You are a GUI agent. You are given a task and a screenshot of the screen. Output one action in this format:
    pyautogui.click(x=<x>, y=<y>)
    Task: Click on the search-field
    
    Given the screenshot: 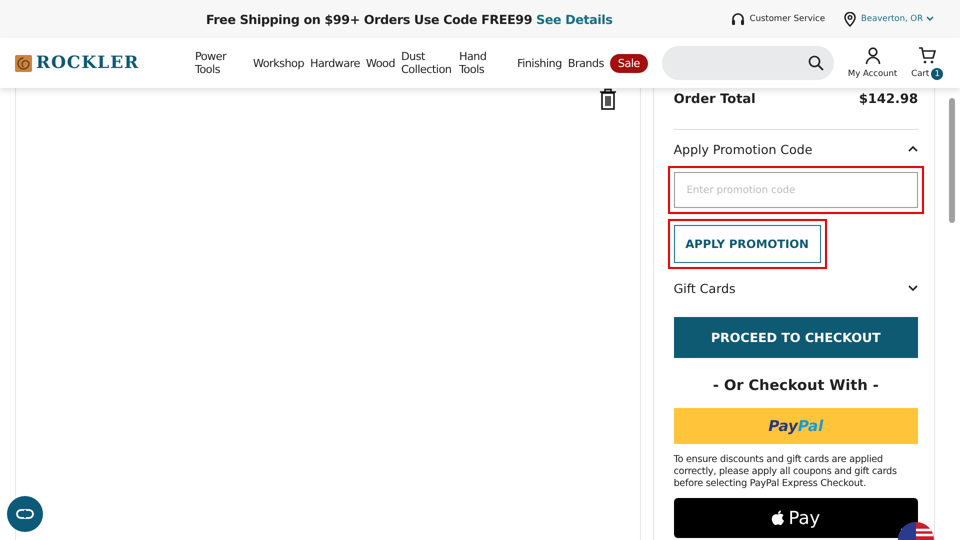 What is the action you would take?
    pyautogui.click(x=748, y=63)
    